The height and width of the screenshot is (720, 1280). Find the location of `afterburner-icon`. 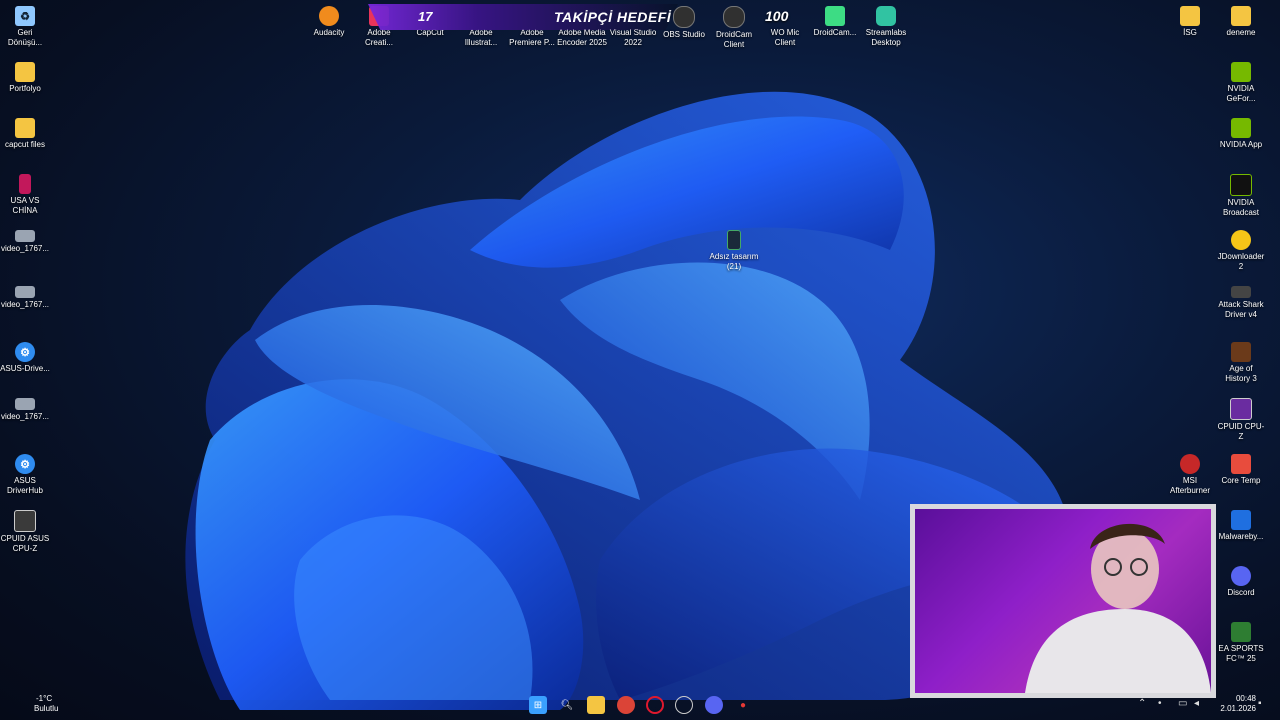

afterburner-icon is located at coordinates (1190, 464).